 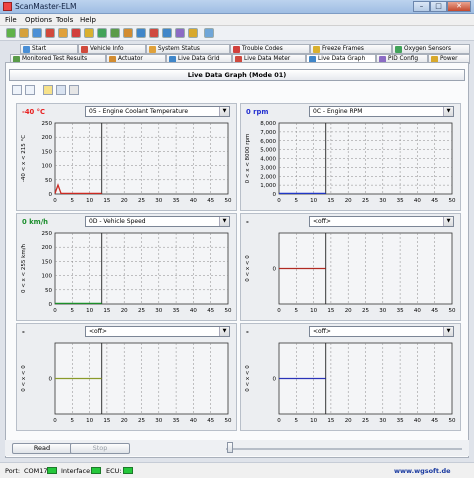 I want to click on y-tick-label: 7,000, so click(x=268, y=133).